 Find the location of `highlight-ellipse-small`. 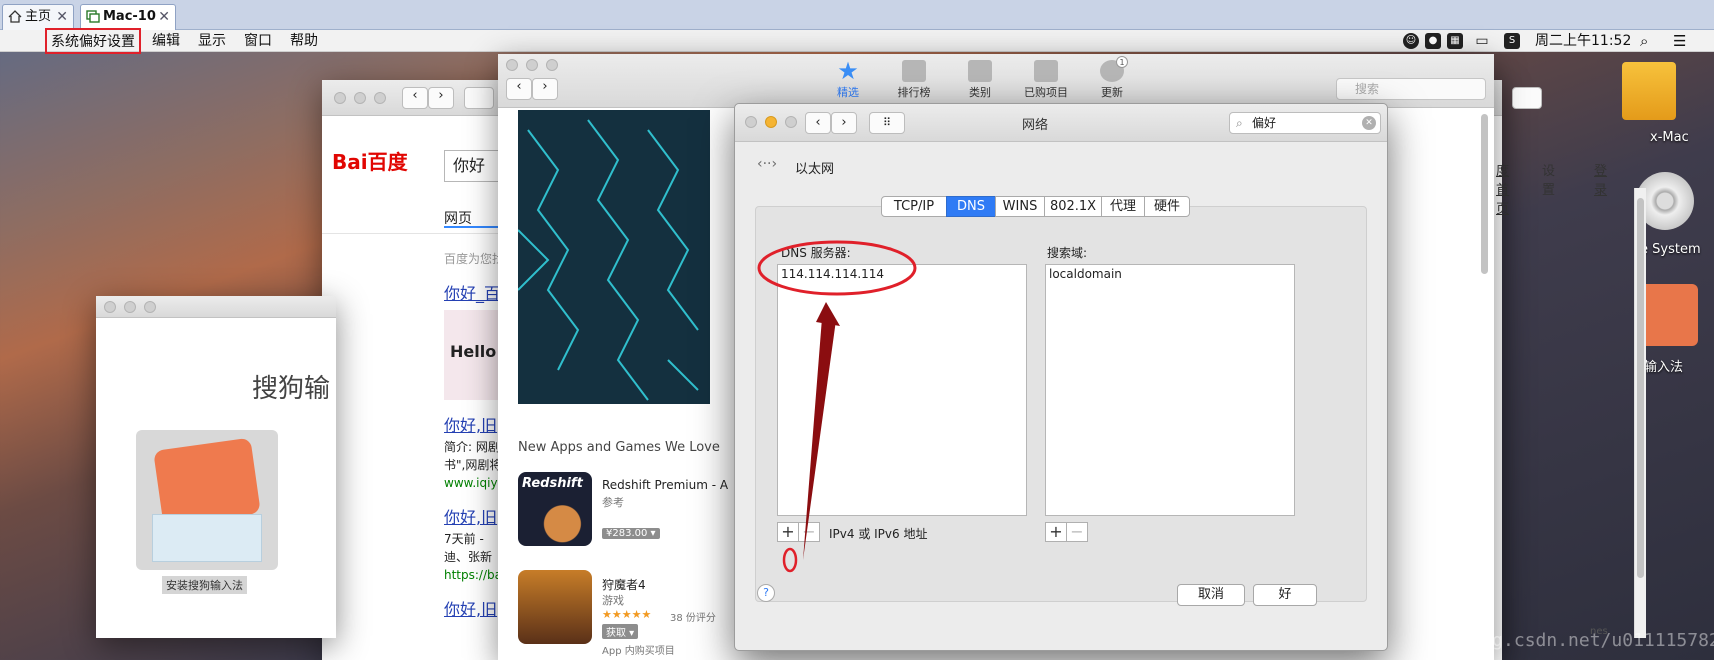

highlight-ellipse-small is located at coordinates (790, 560).